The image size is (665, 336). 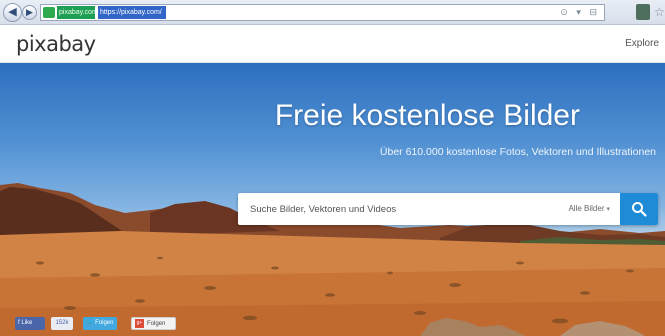 What do you see at coordinates (49, 12) in the screenshot?
I see `favicon` at bounding box center [49, 12].